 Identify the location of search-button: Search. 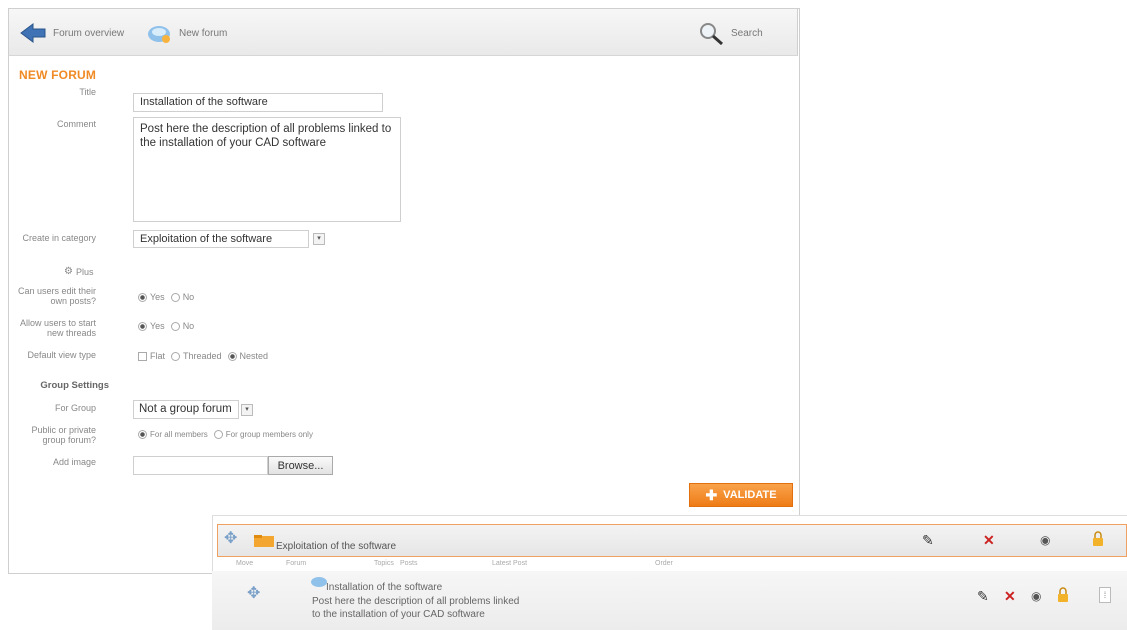
(730, 33).